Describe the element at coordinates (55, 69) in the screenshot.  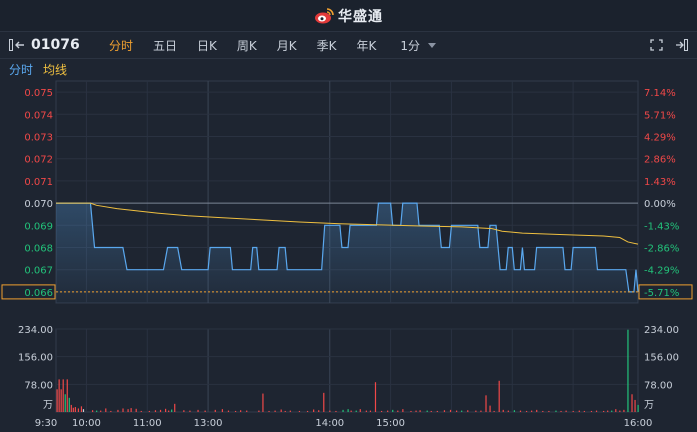
I see `legend-average-line: 均线` at that location.